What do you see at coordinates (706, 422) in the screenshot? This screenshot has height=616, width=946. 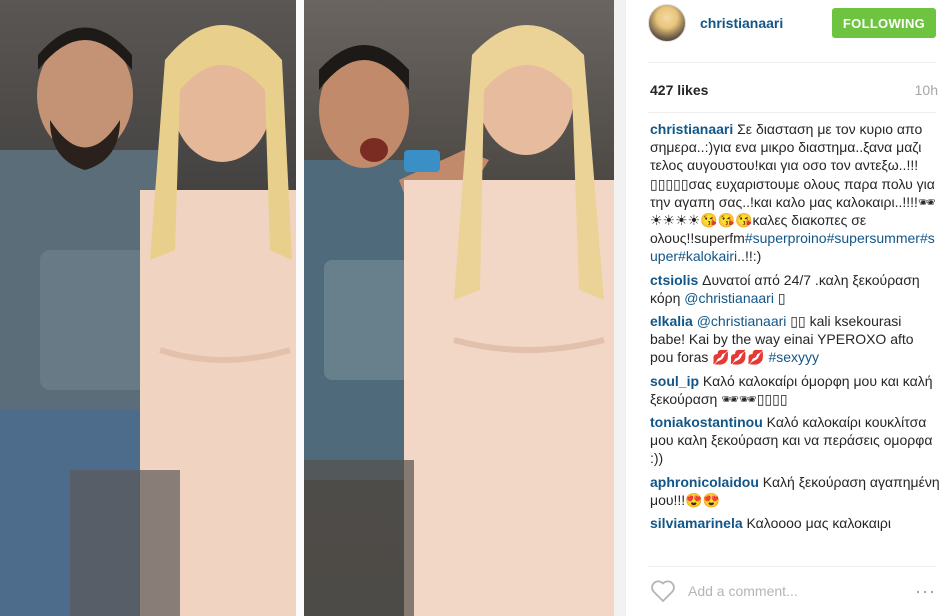 I see `comment-username: toniakostantinou` at bounding box center [706, 422].